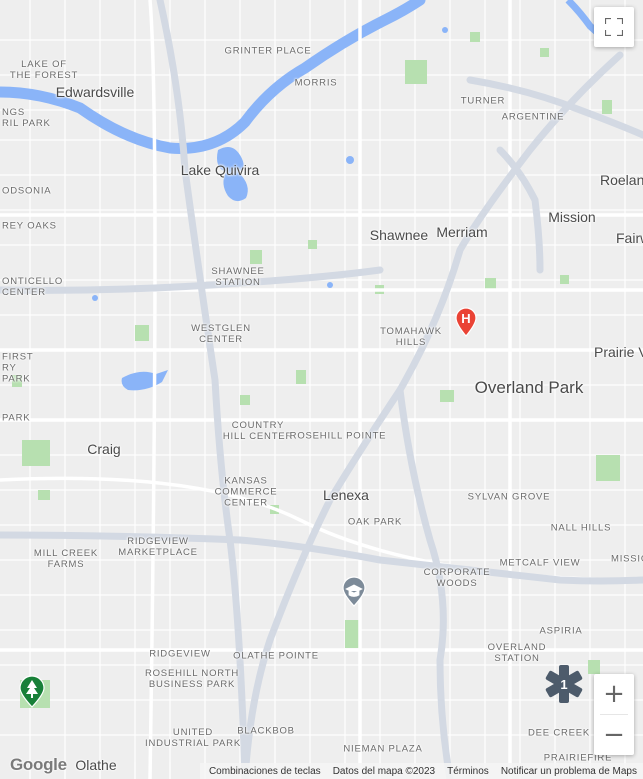 The image size is (643, 779). Describe the element at coordinates (16, 418) in the screenshot. I see `label-park: PARK` at that location.